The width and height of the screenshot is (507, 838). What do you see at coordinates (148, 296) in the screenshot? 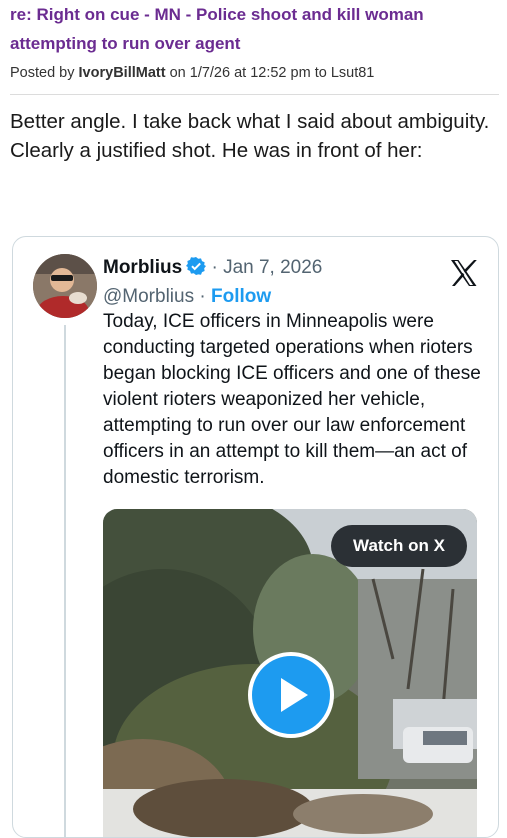
I see `tweet-handle: @Morblius` at bounding box center [148, 296].